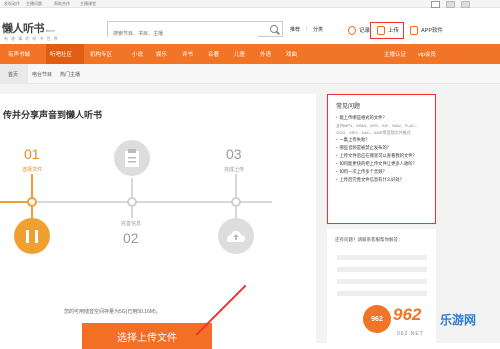 The height and width of the screenshot is (349, 500). What do you see at coordinates (291, 54) in the screenshot?
I see `nav-item: 戏曲` at bounding box center [291, 54].